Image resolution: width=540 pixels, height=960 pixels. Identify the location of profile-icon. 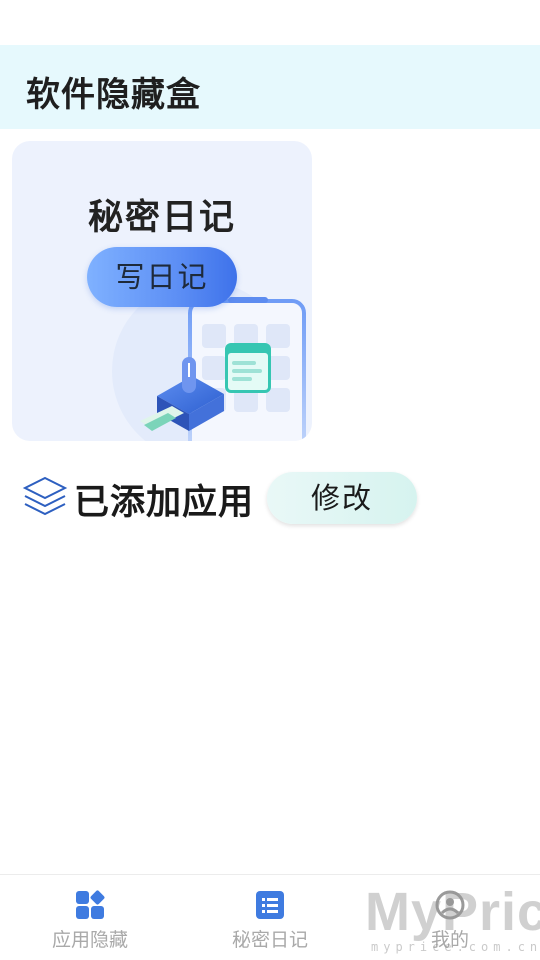
(450, 905).